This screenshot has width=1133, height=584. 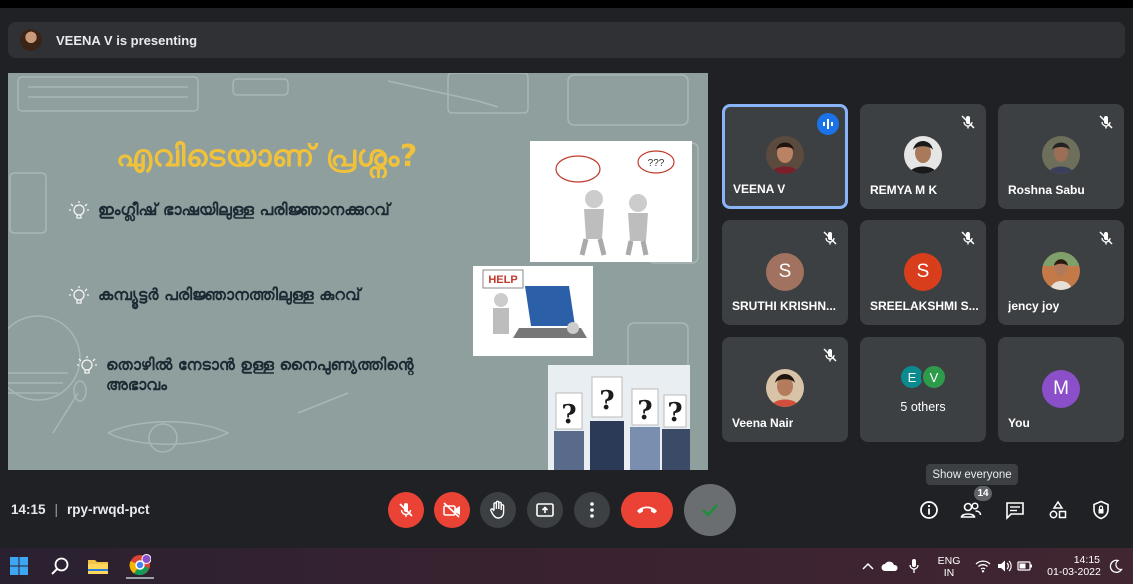 What do you see at coordinates (1046, 190) in the screenshot?
I see `participant-name: Roshna Sabu` at bounding box center [1046, 190].